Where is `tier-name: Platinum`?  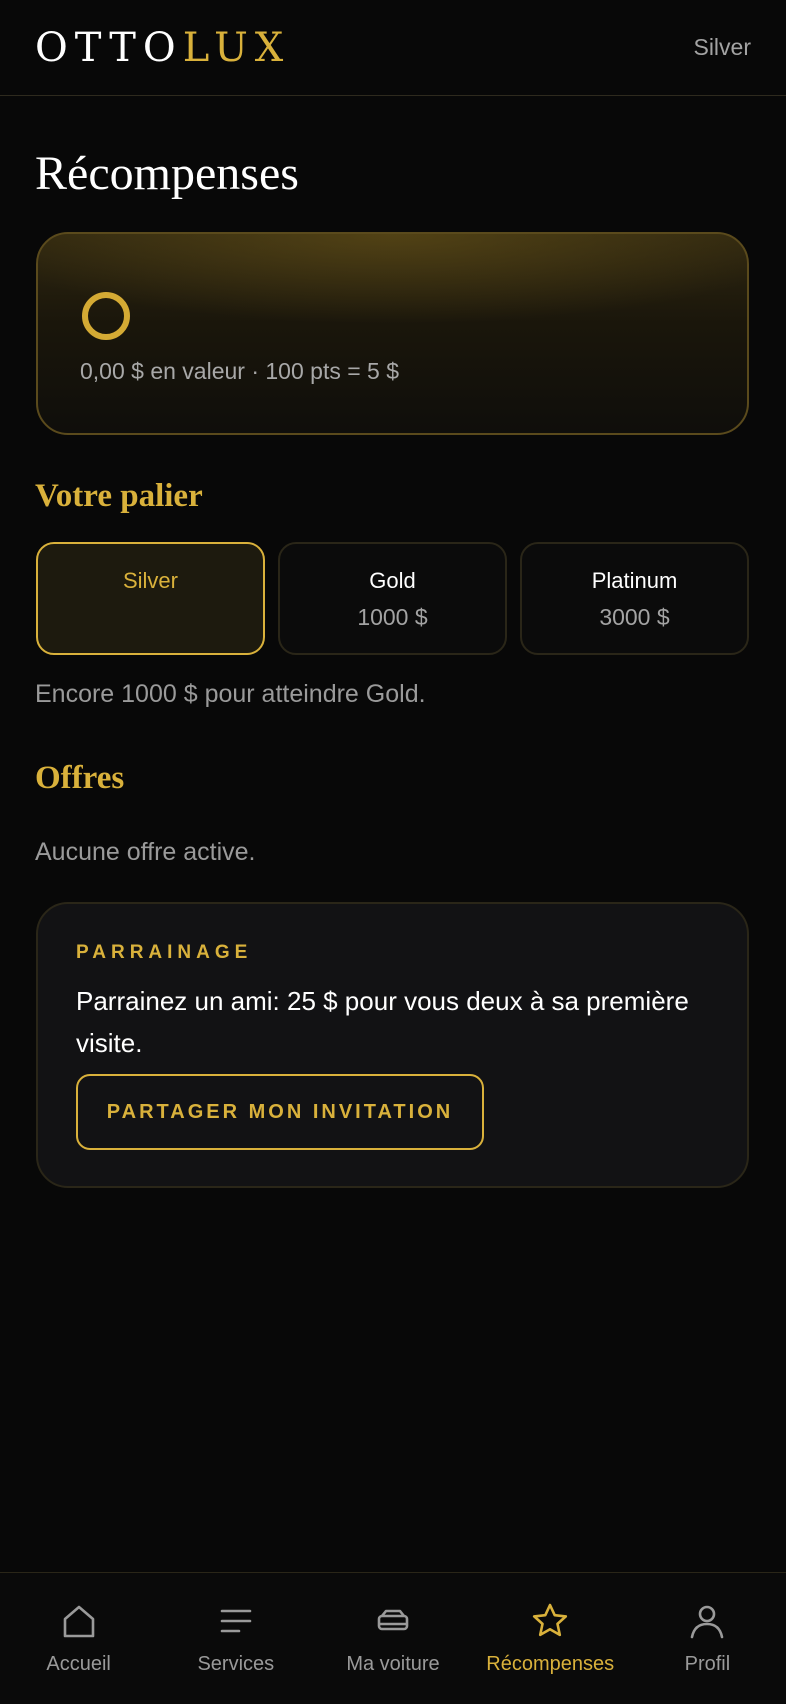 tier-name: Platinum is located at coordinates (634, 580).